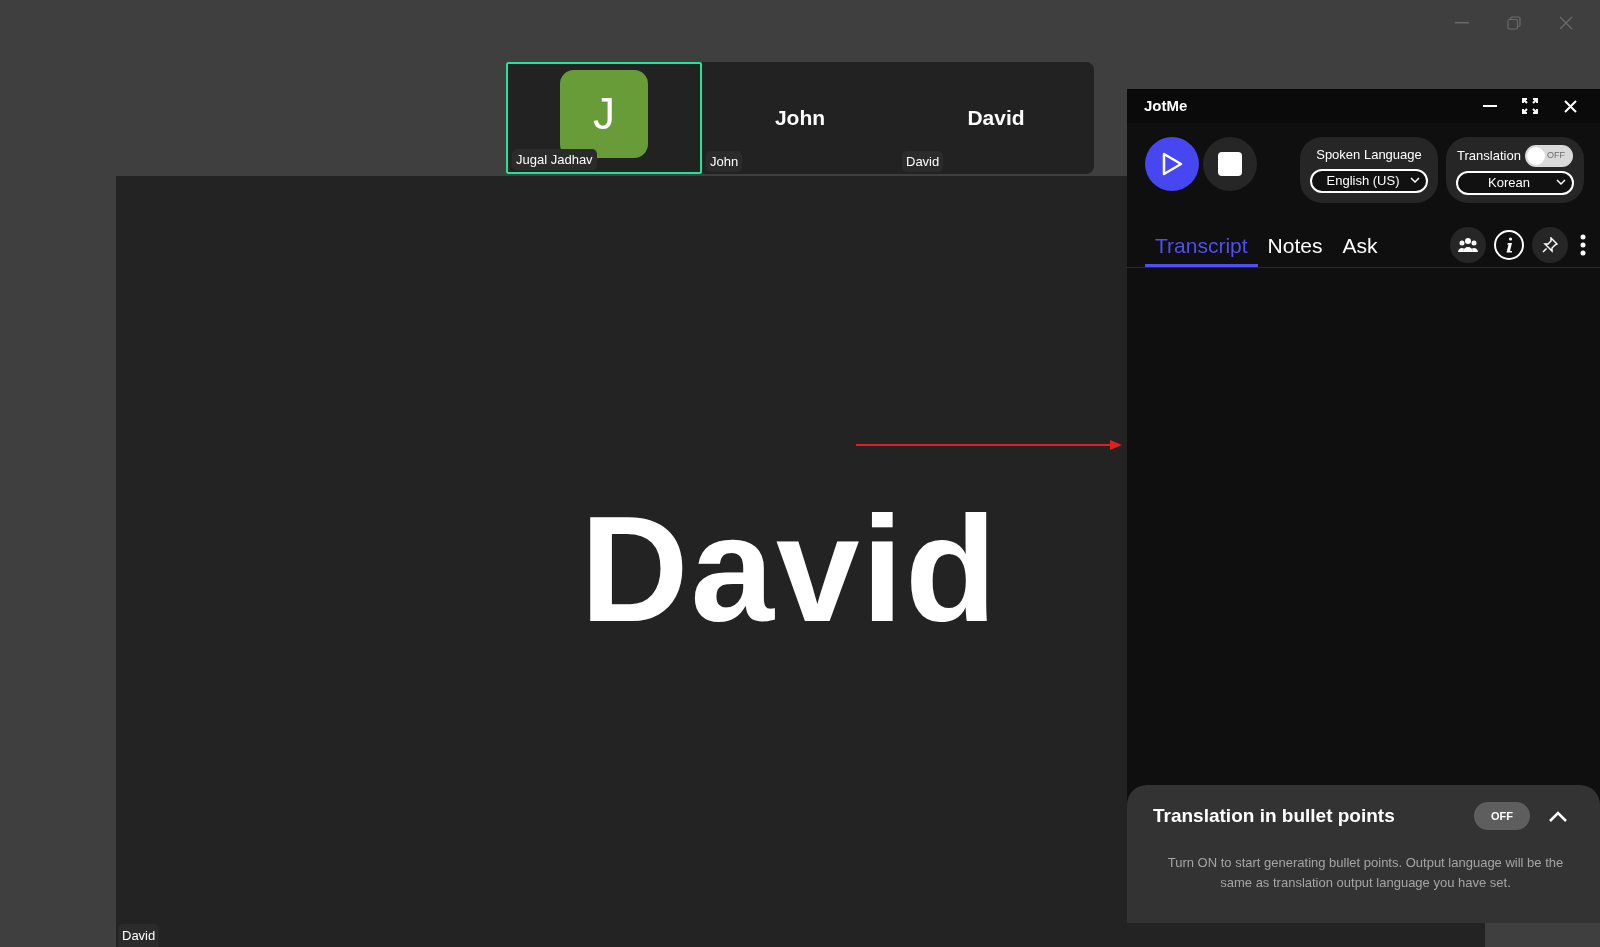 The image size is (1600, 947). I want to click on participant-tile: John John, so click(800, 118).